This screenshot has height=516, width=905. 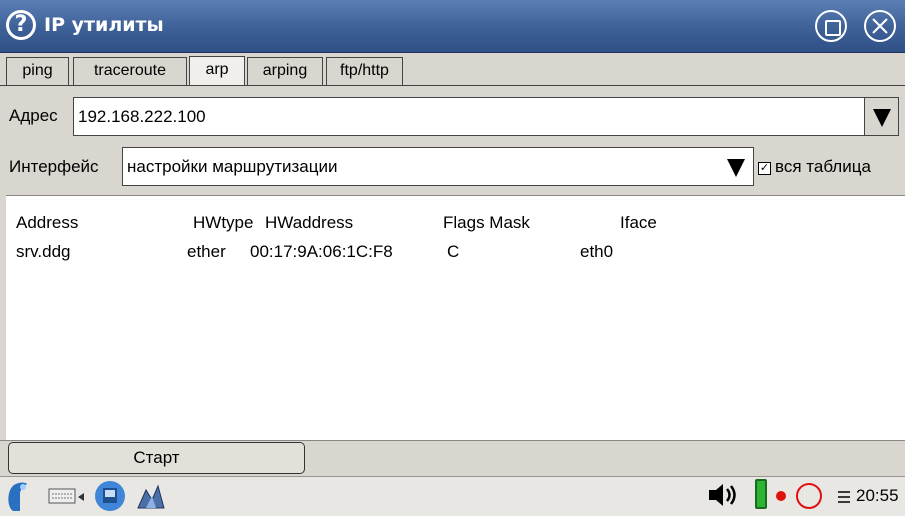 What do you see at coordinates (104, 25) in the screenshot?
I see `window-title: IP утилиты` at bounding box center [104, 25].